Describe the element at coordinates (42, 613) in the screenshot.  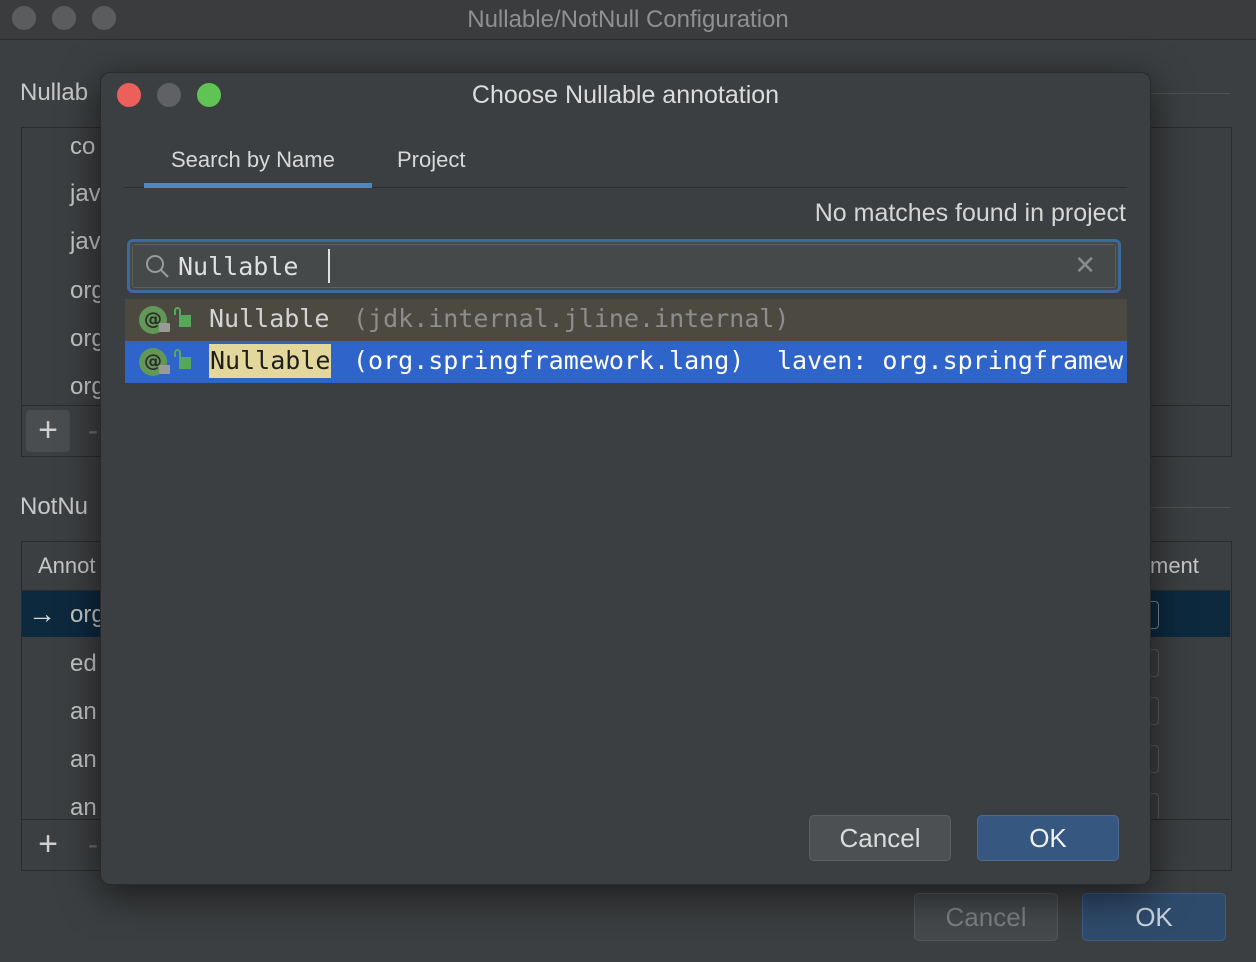
I see `default-arrow-icon: →` at that location.